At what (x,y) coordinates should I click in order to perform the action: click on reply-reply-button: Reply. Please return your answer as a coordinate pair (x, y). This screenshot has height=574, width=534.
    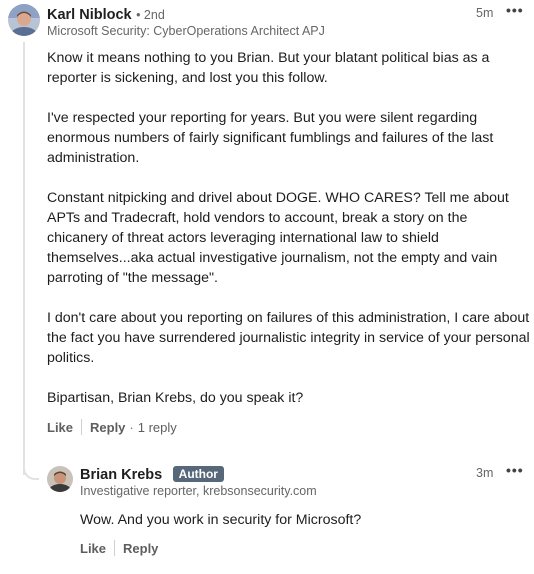
    Looking at the image, I should click on (140, 548).